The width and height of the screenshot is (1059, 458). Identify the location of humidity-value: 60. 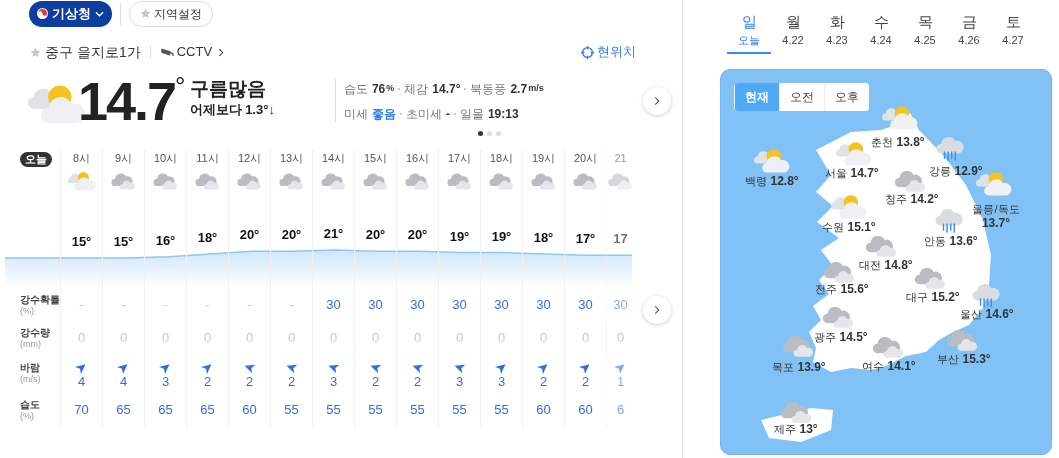
(585, 410).